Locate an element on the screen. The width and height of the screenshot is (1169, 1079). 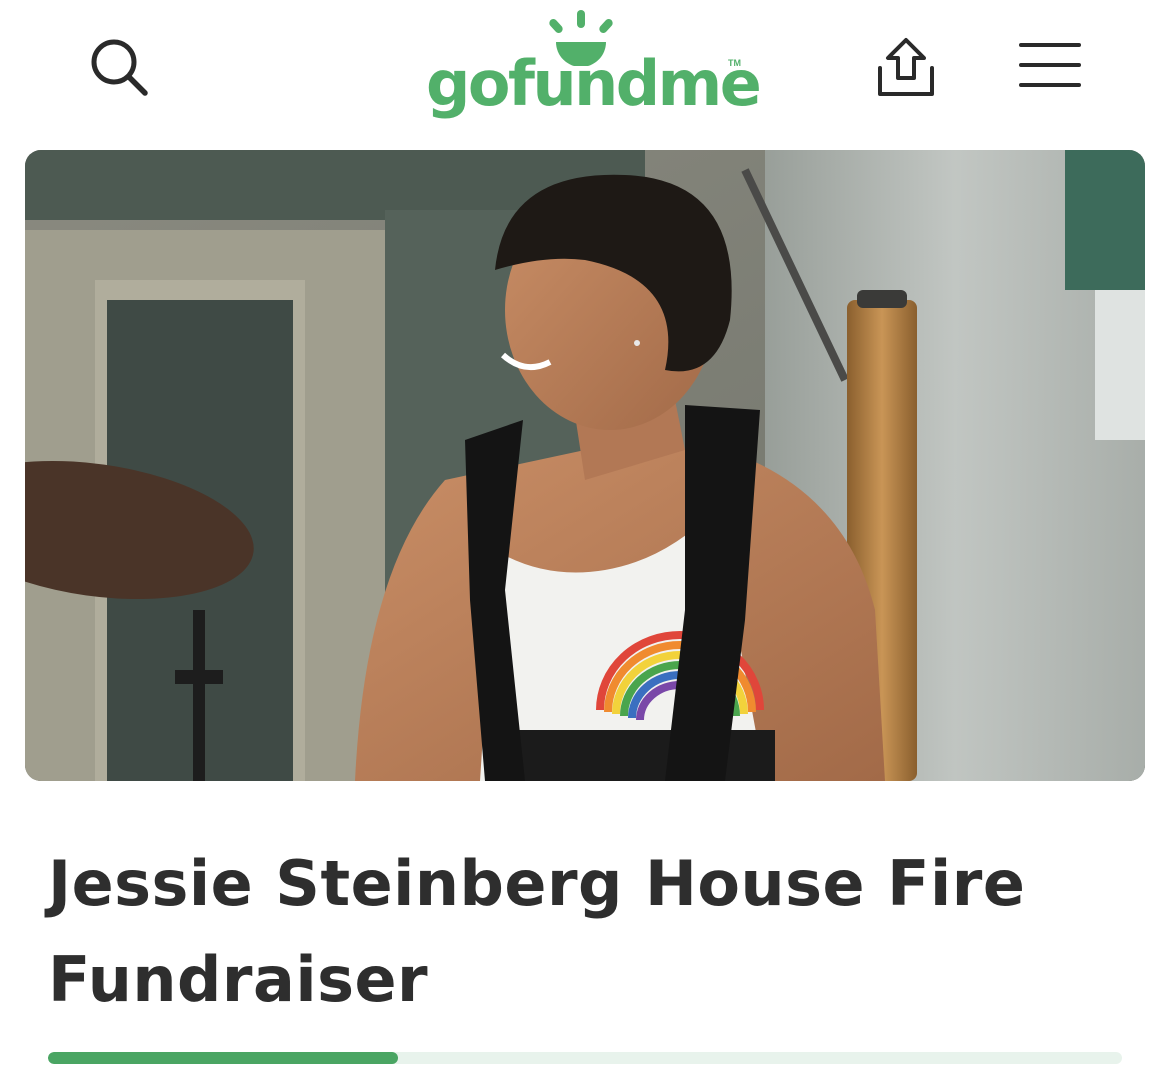
campaign-title: Jessie Steinberg House Fire Fundraiser is located at coordinates (537, 931).